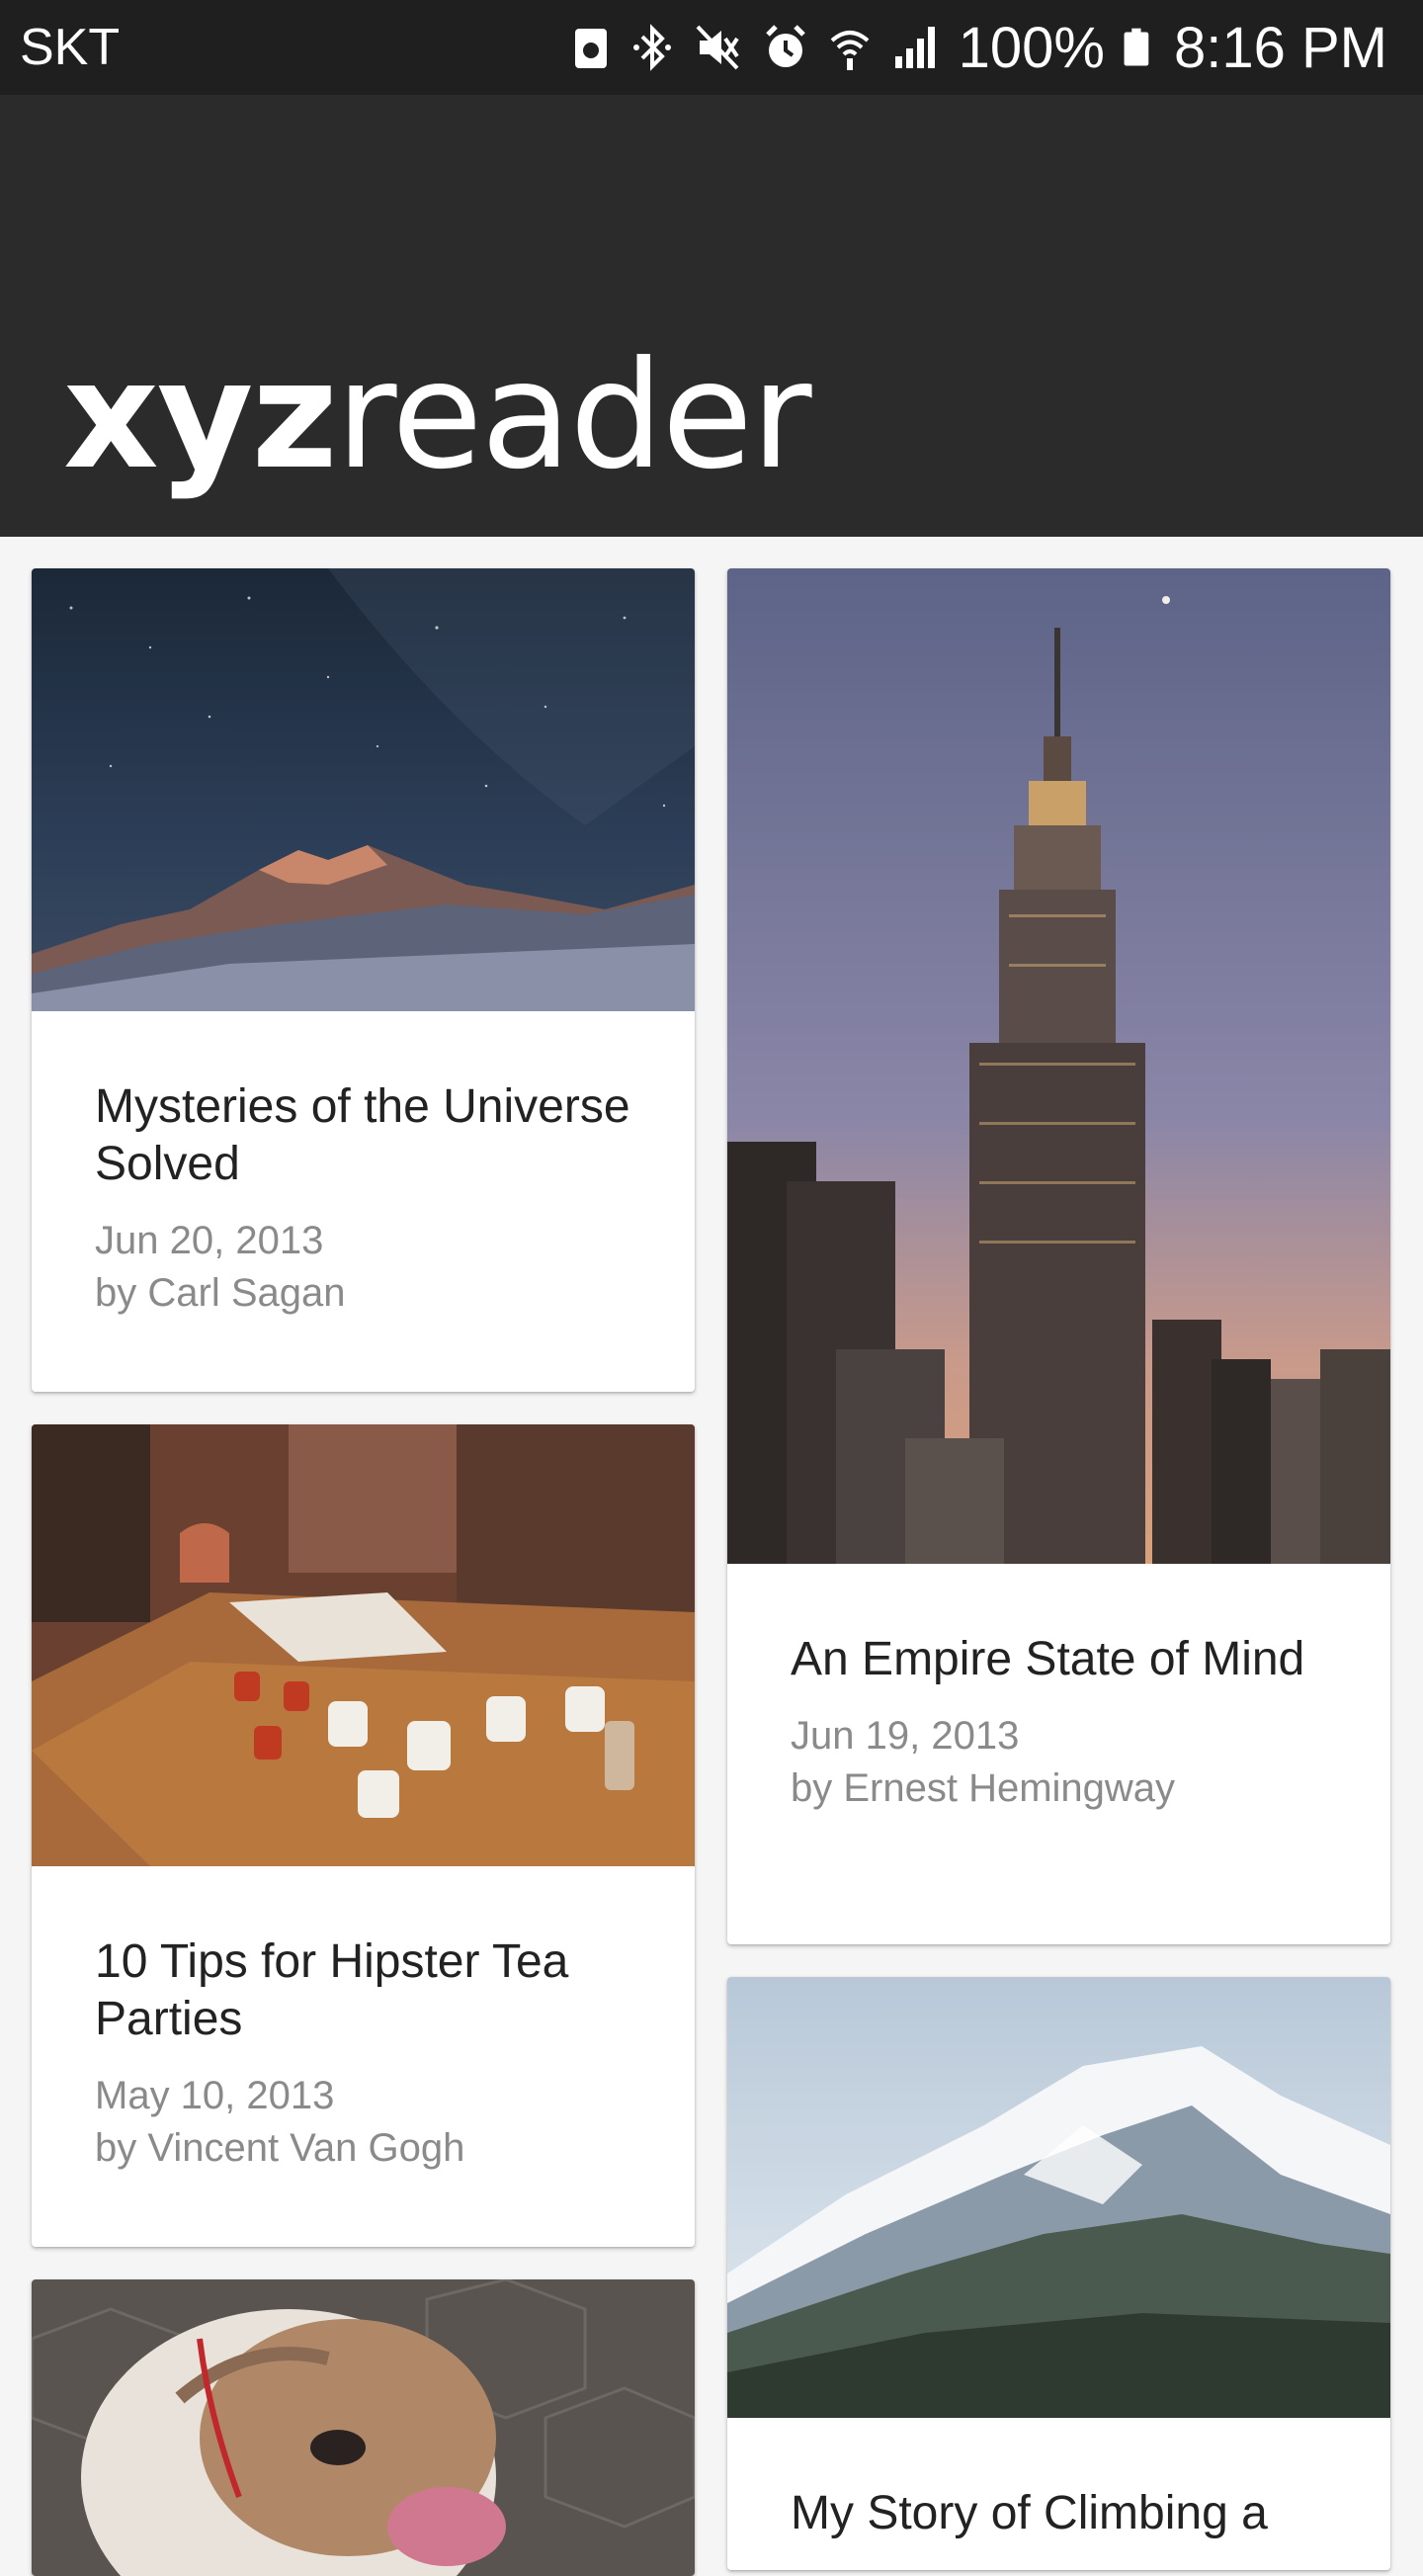 The width and height of the screenshot is (1423, 2576). What do you see at coordinates (363, 789) in the screenshot?
I see `article-image-night-sky` at bounding box center [363, 789].